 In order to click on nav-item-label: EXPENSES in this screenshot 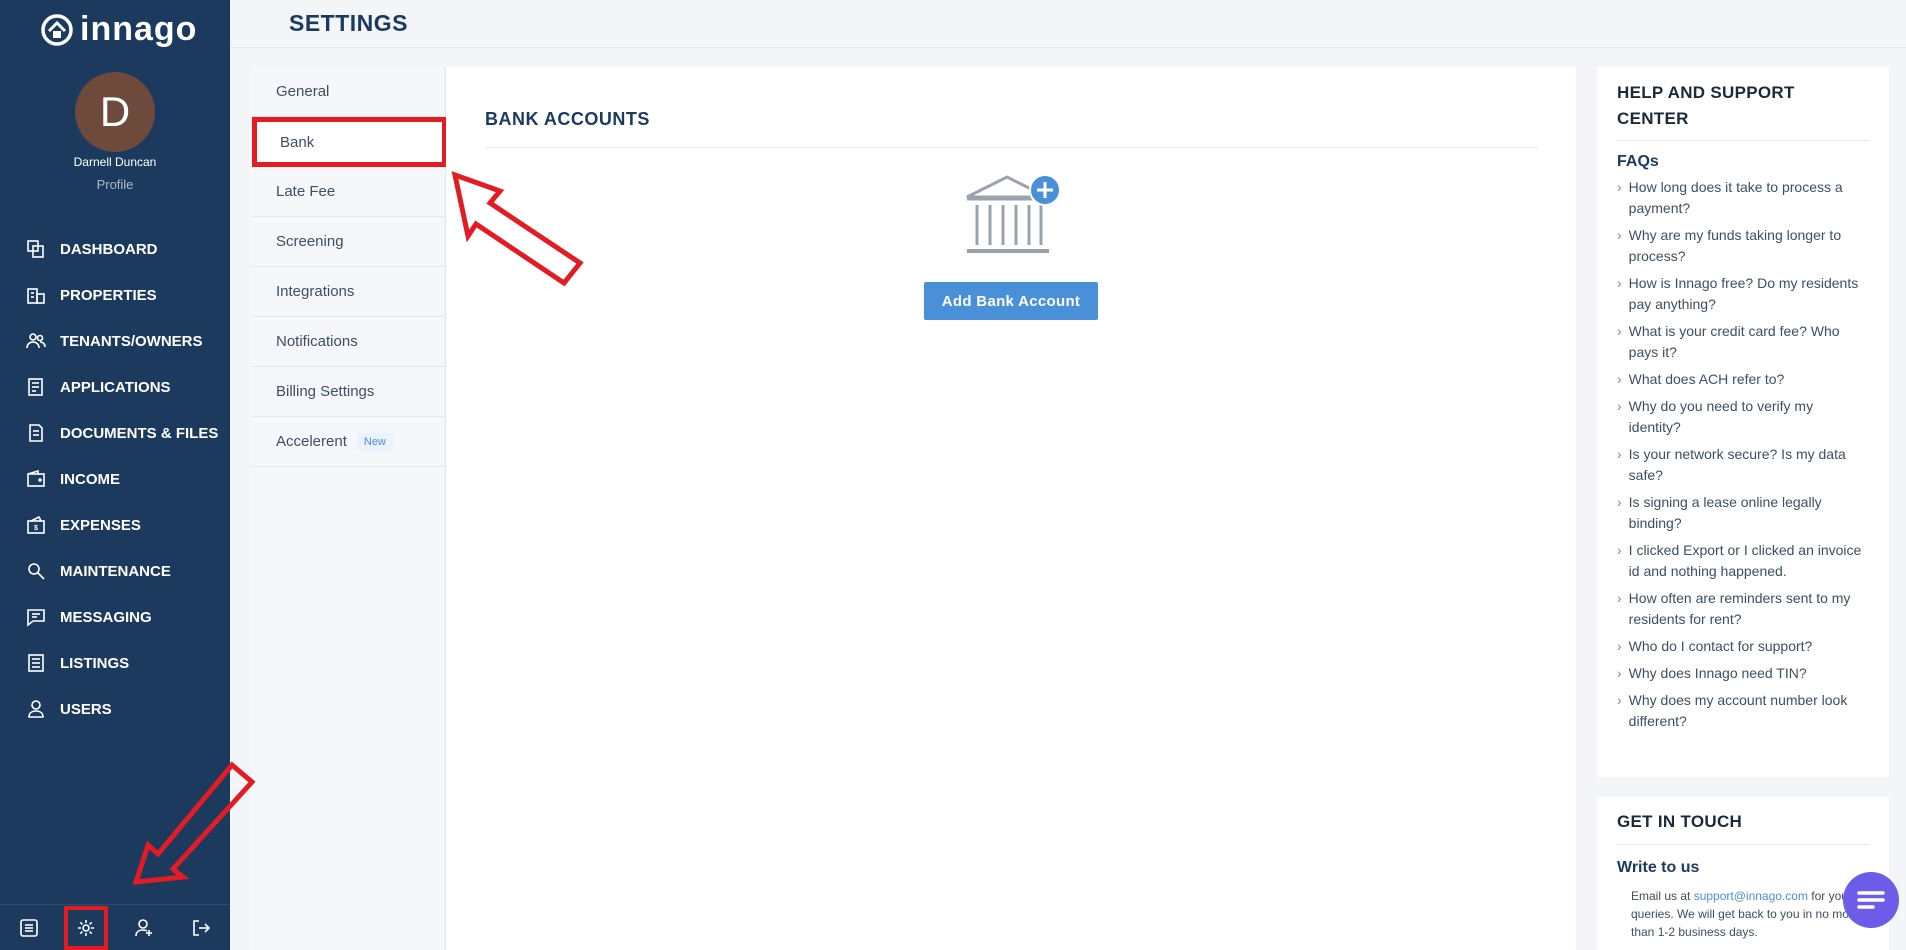, I will do `click(100, 525)`.